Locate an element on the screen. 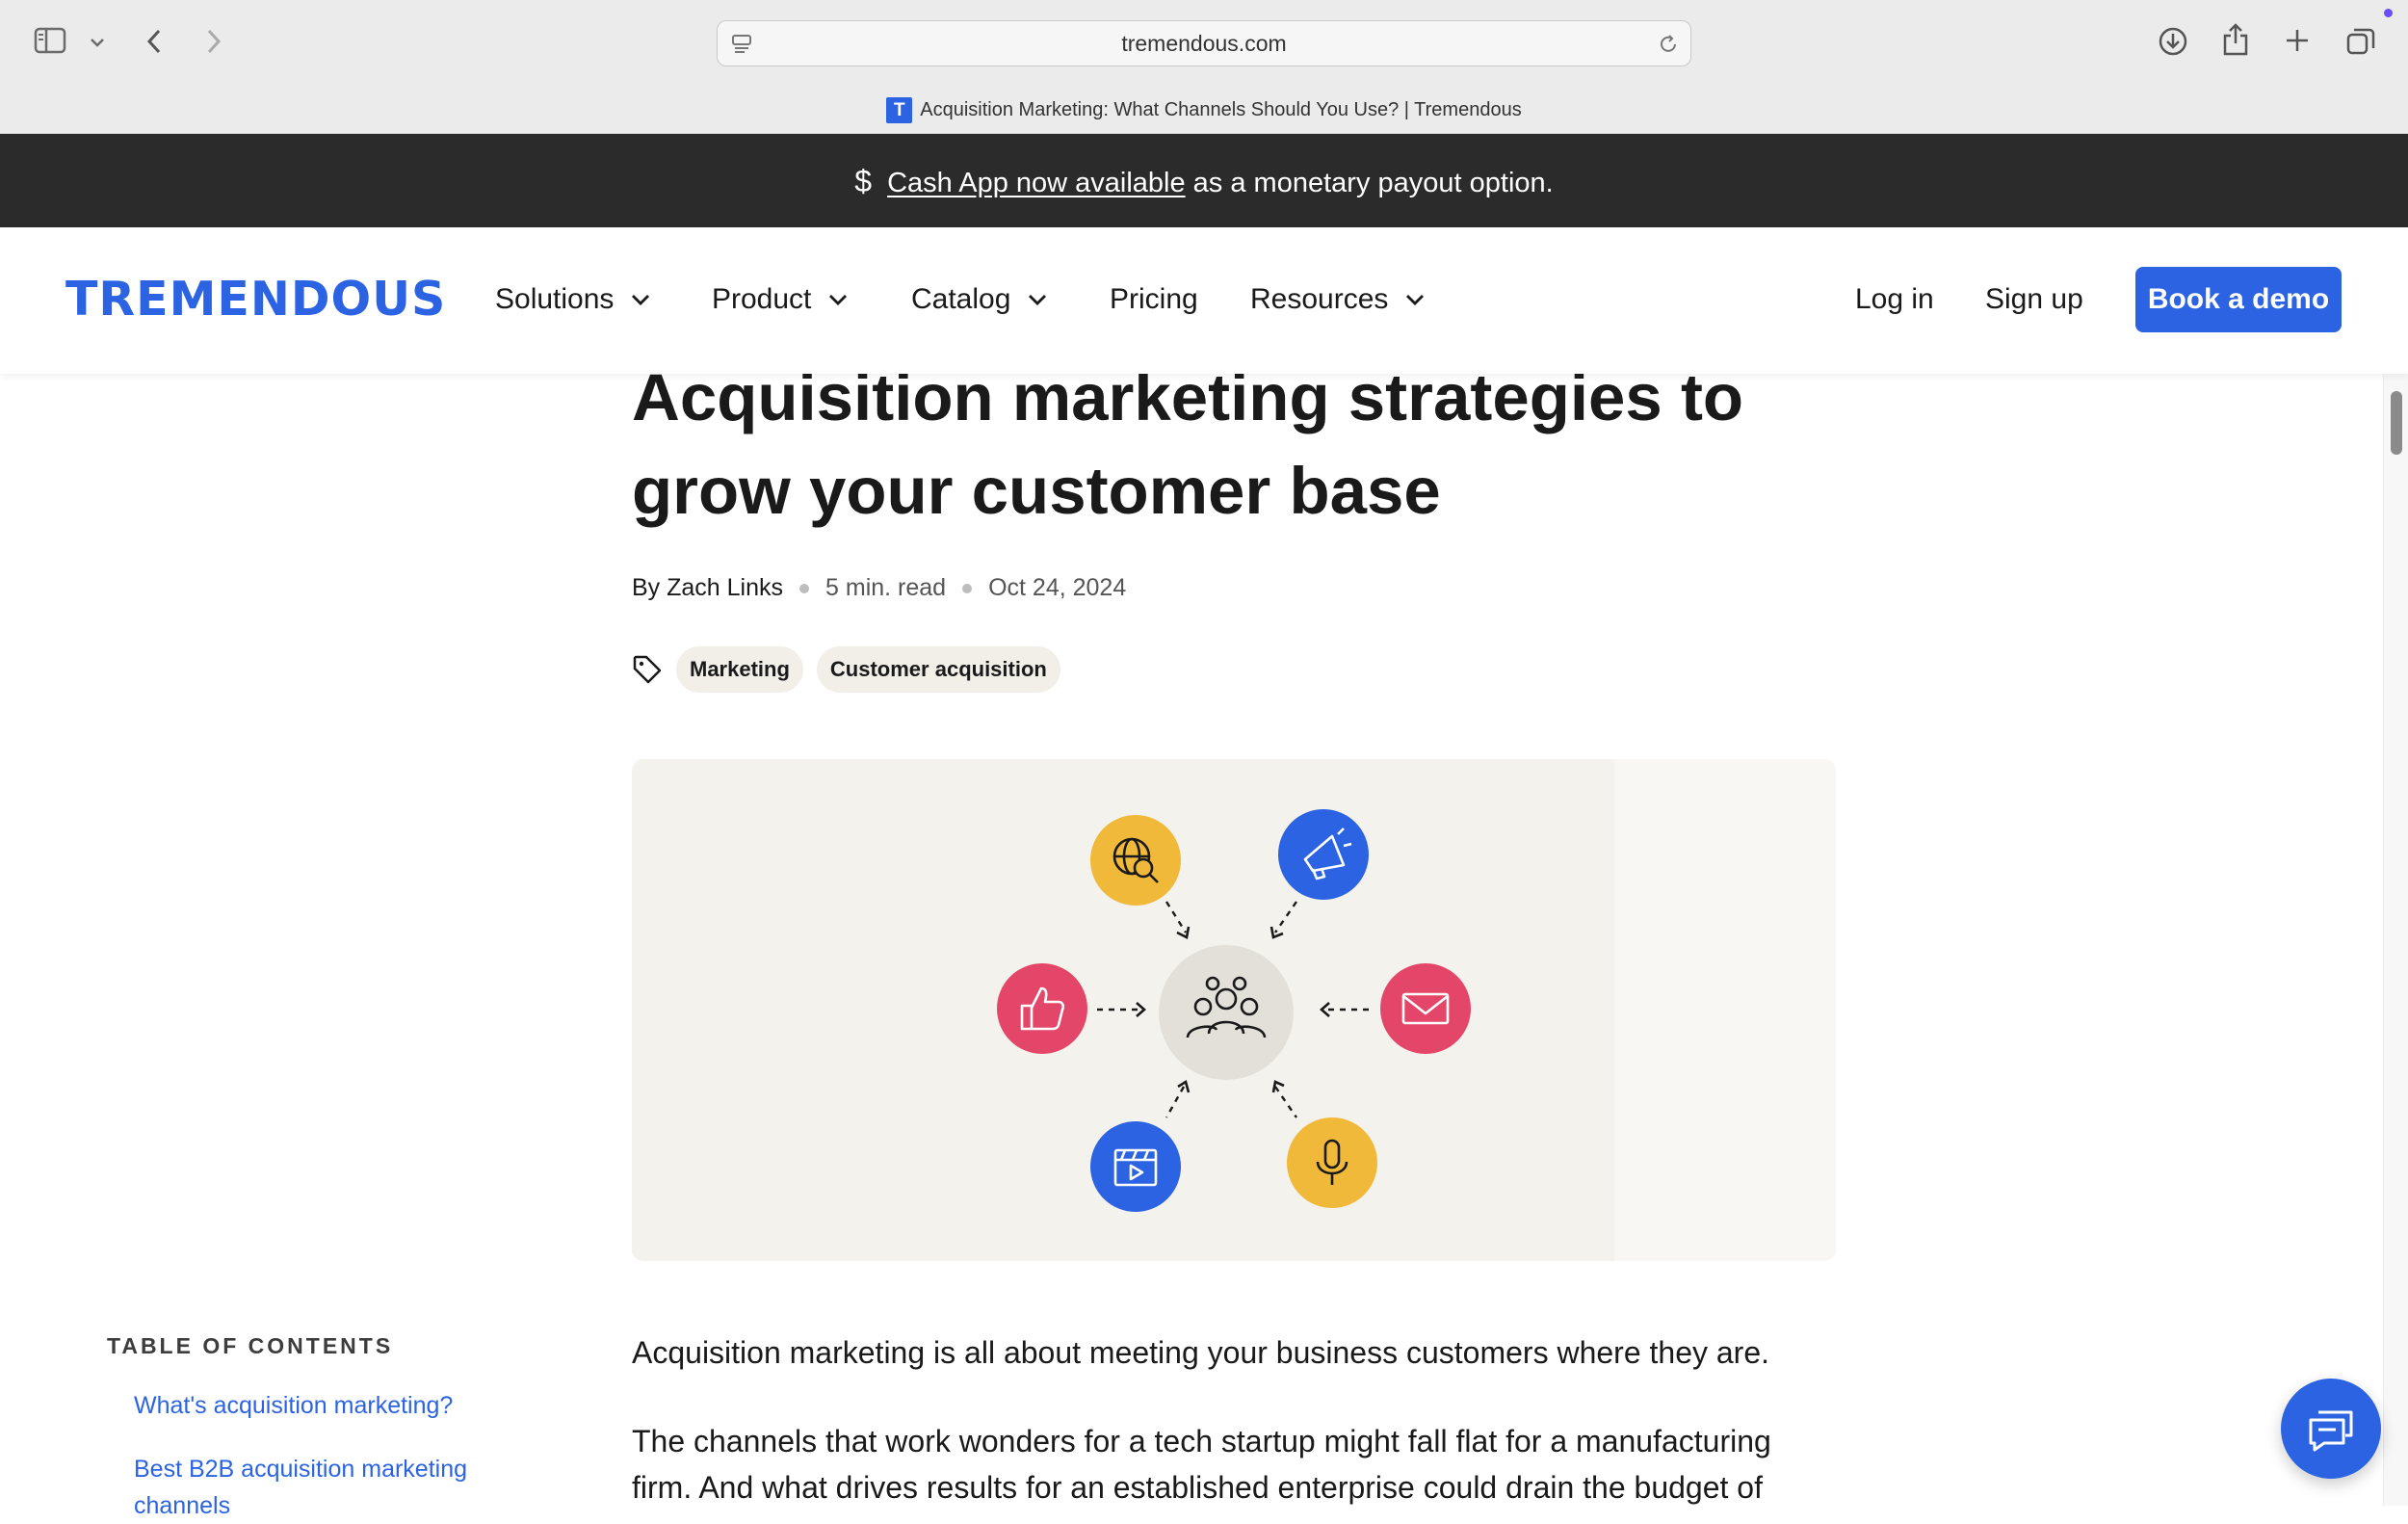 Image resolution: width=2408 pixels, height=1524 pixels. nav-label: Pricing is located at coordinates (1154, 299).